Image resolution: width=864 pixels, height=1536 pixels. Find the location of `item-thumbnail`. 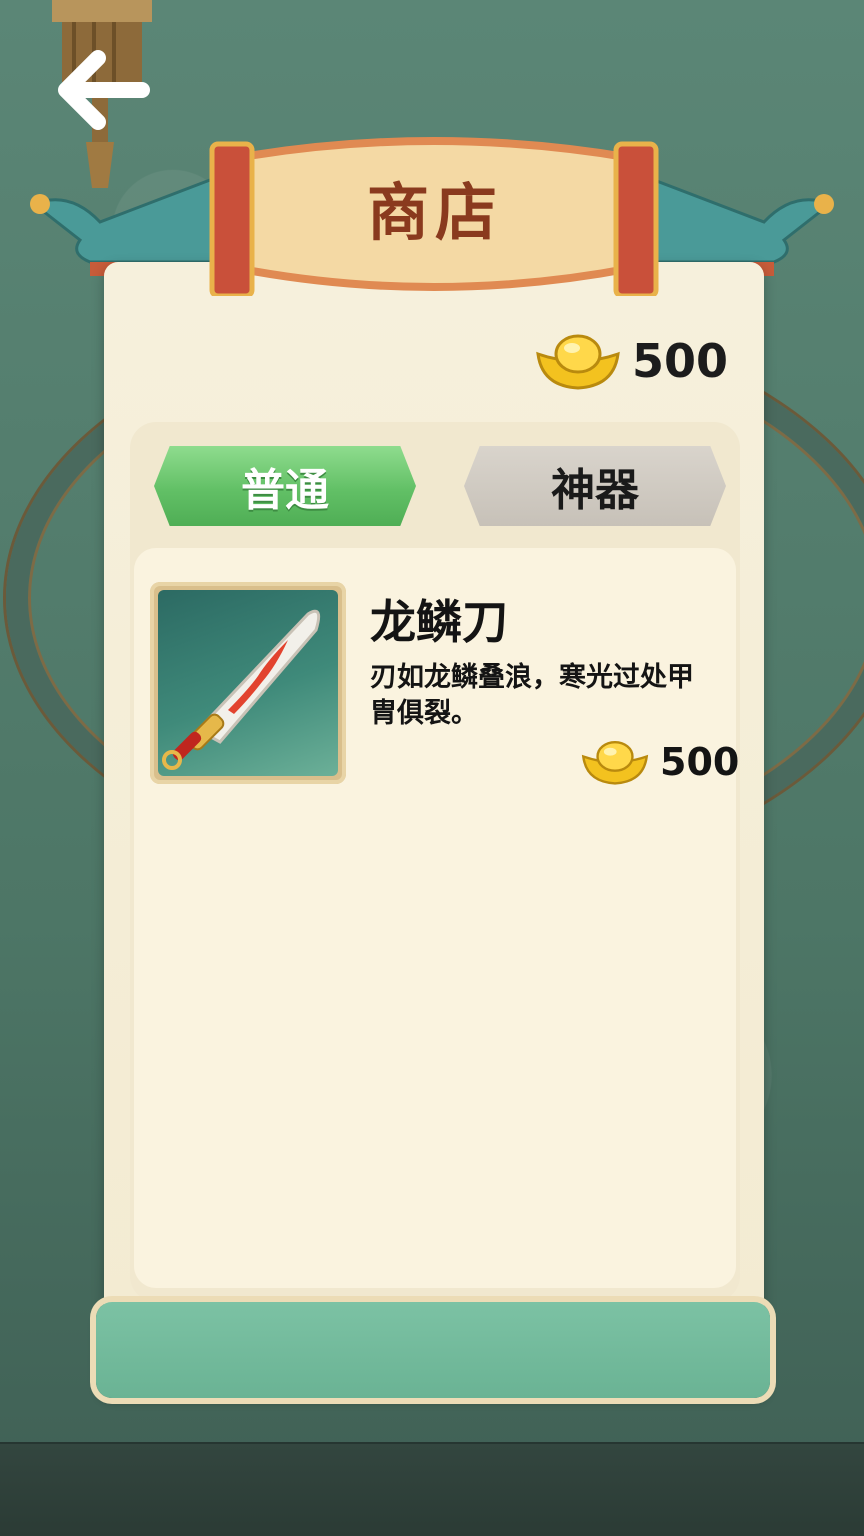

item-thumbnail is located at coordinates (248, 683).